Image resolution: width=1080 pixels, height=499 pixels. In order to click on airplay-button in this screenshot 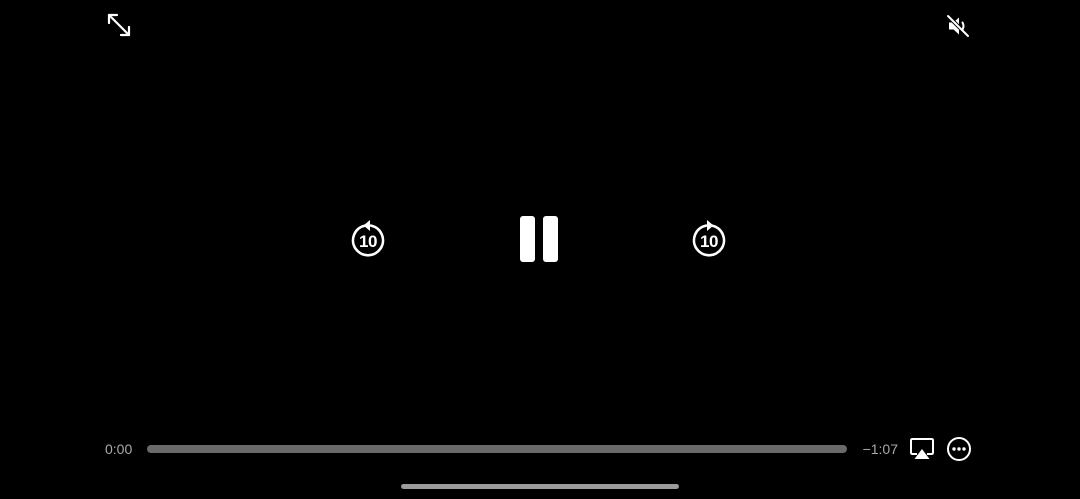, I will do `click(922, 449)`.